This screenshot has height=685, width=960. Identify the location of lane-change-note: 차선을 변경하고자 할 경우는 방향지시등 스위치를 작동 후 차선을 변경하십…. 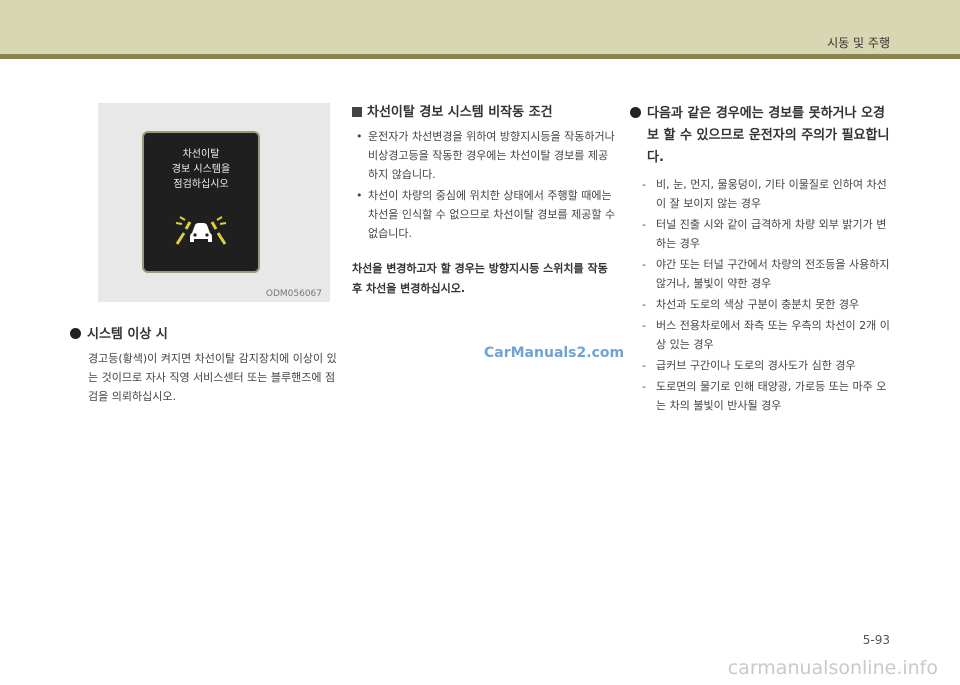
(480, 278).